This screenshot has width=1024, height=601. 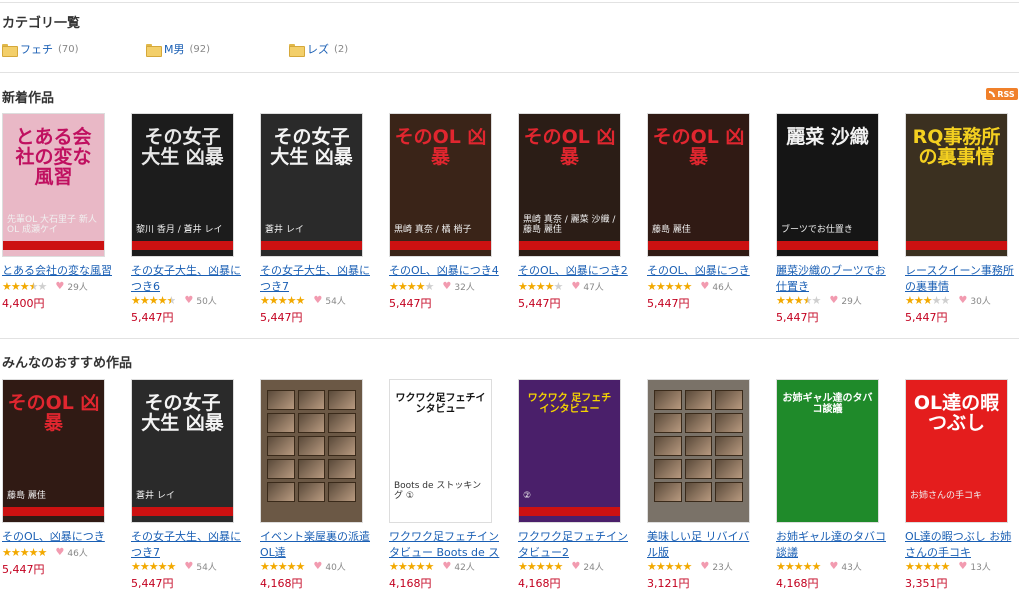 What do you see at coordinates (316, 545) in the screenshot?
I see `product-title-link: イベント楽屋裏の派遣OL達` at bounding box center [316, 545].